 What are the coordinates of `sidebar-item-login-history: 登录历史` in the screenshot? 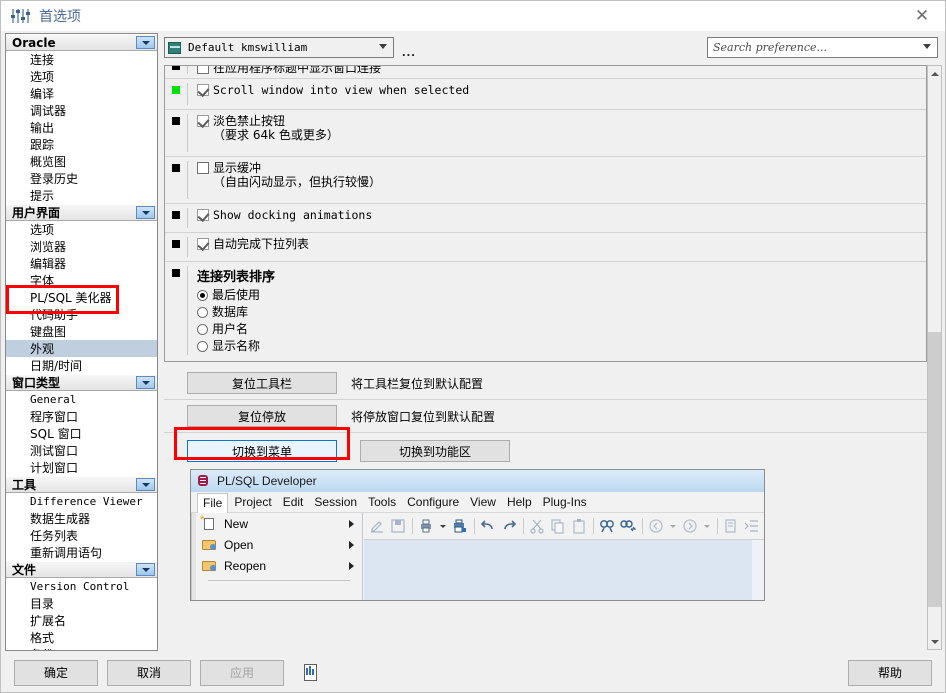 It's located at (81, 178).